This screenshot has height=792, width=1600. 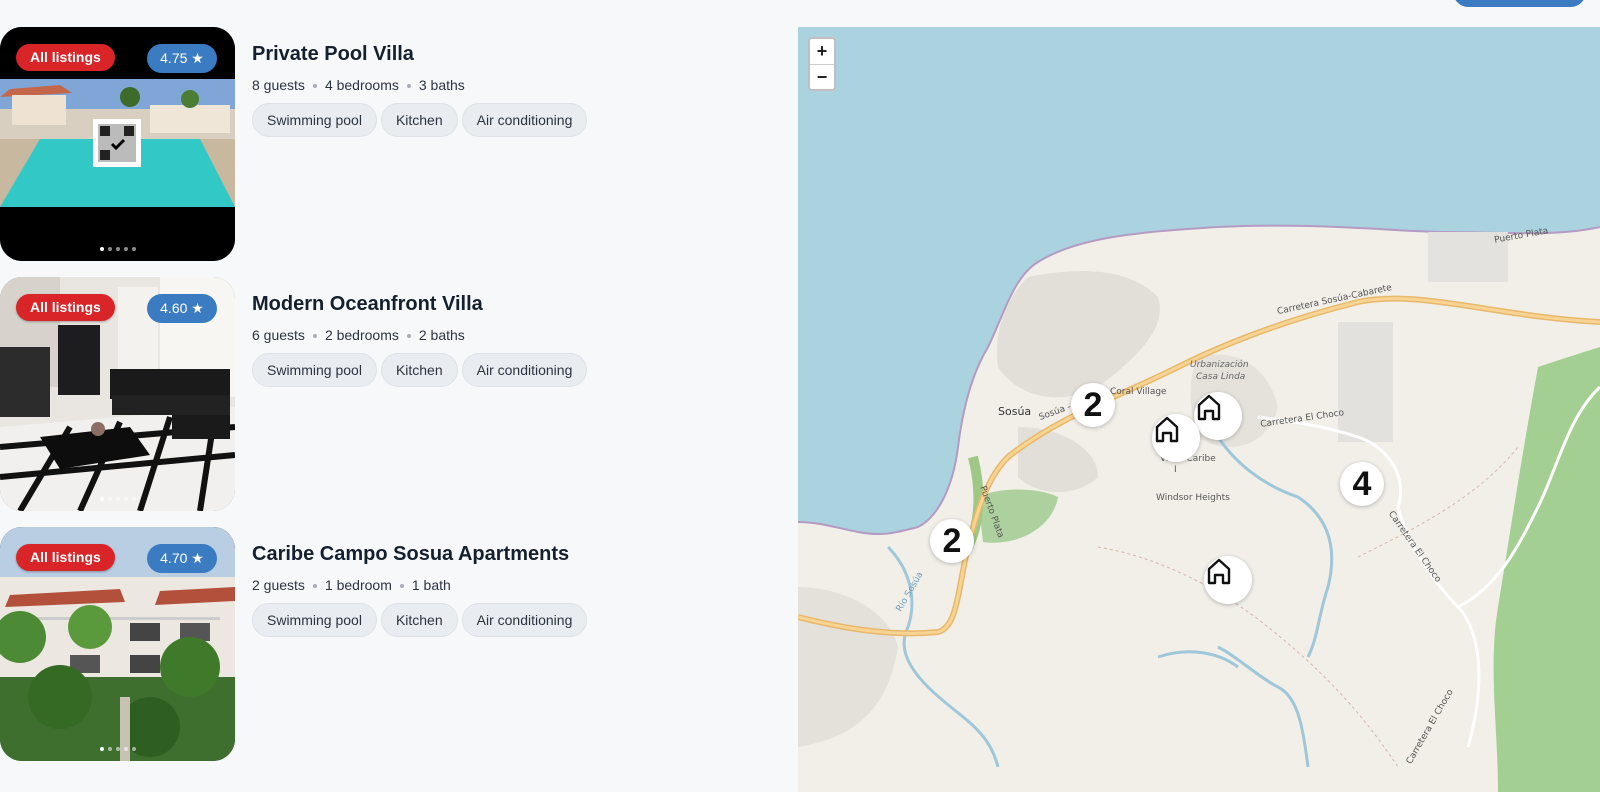 What do you see at coordinates (441, 85) in the screenshot?
I see `baths-count: 3 baths` at bounding box center [441, 85].